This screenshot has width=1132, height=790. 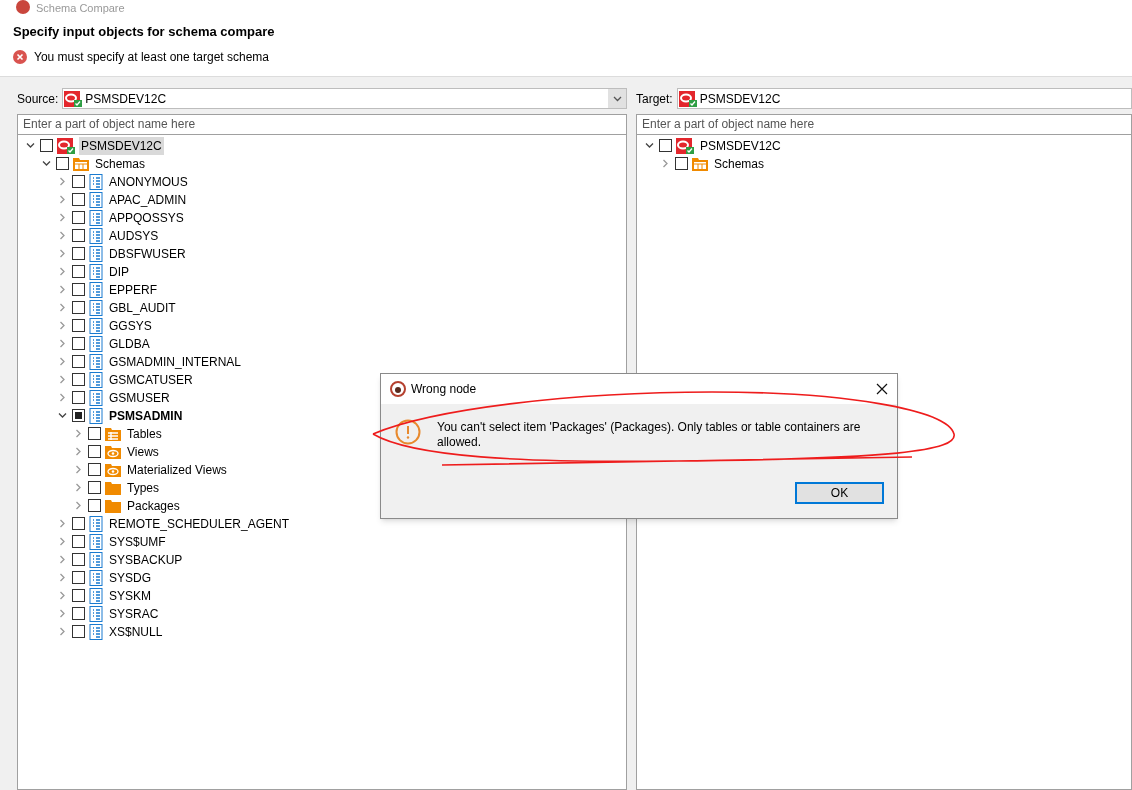 What do you see at coordinates (80, 8) in the screenshot?
I see `window-title: Schema Compare` at bounding box center [80, 8].